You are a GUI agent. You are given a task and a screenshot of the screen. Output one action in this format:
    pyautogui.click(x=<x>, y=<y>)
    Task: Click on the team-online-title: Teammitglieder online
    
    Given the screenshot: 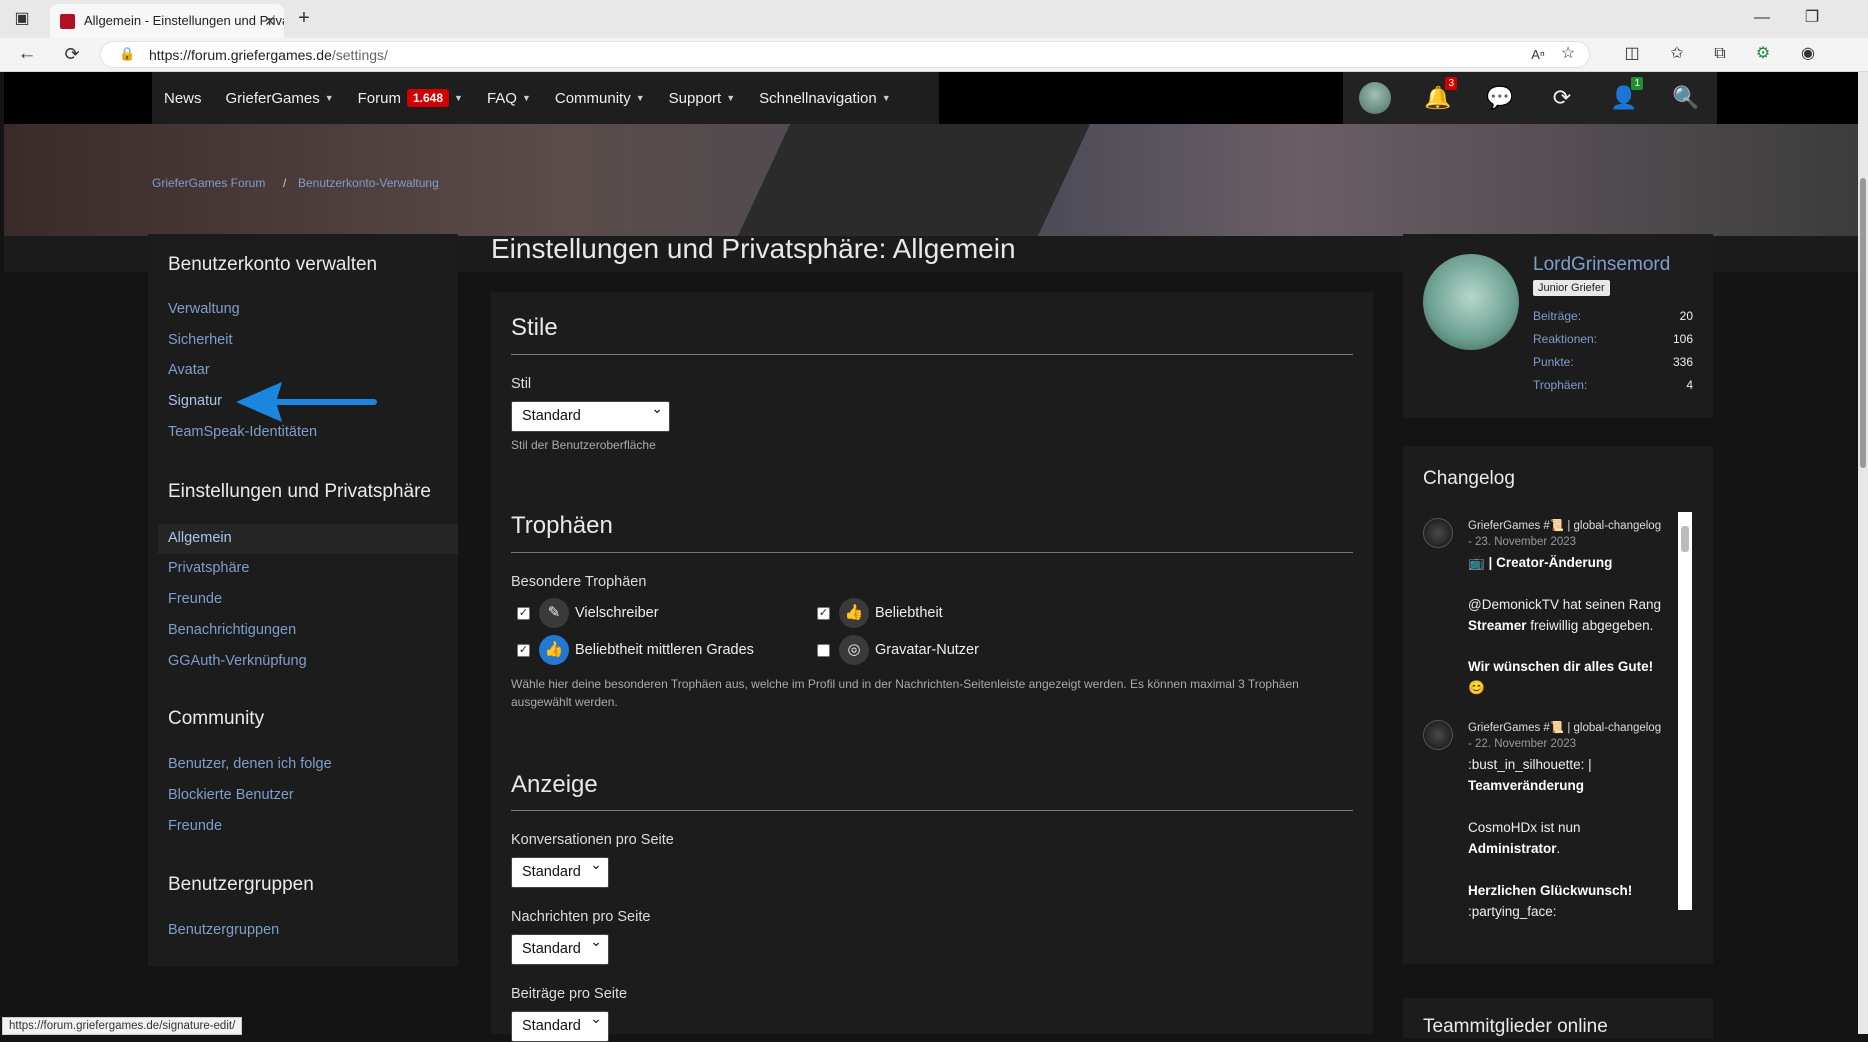 What is the action you would take?
    pyautogui.click(x=1515, y=1026)
    